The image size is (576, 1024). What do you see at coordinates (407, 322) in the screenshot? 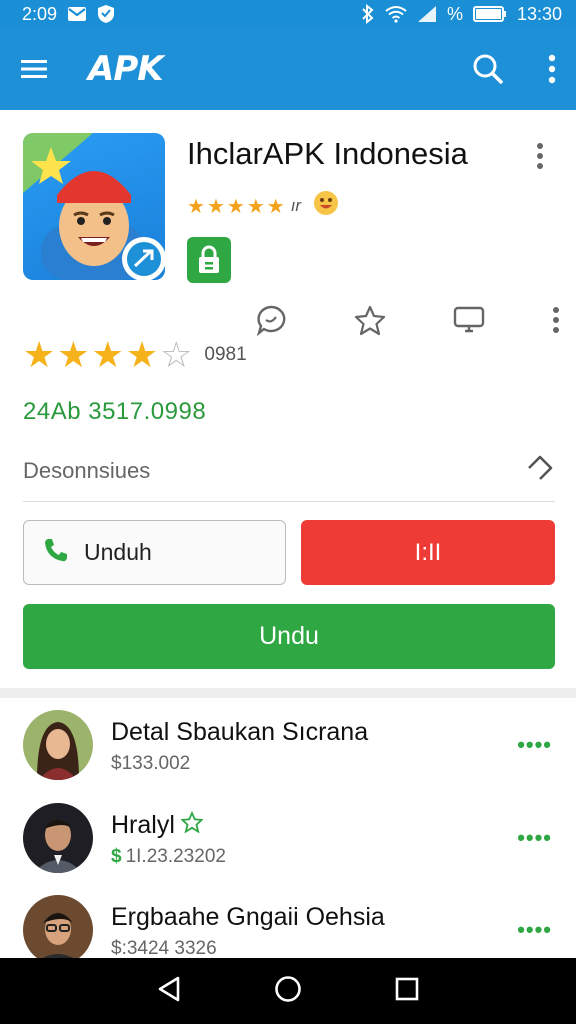
I see `action-icons` at bounding box center [407, 322].